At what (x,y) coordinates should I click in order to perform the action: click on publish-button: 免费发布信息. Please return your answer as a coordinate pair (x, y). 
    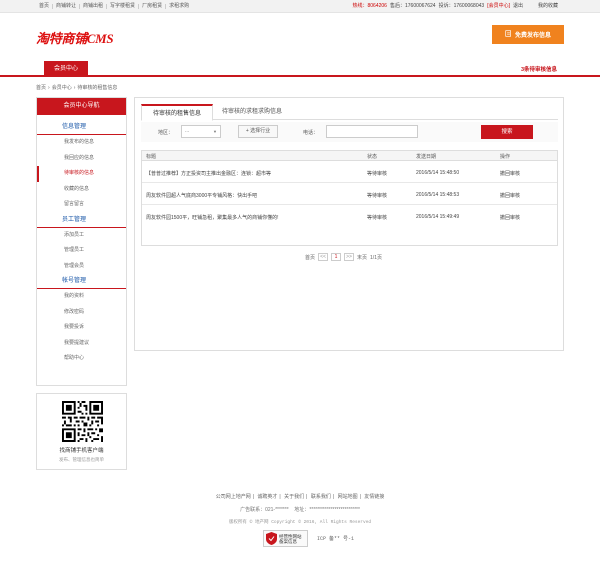
    Looking at the image, I should click on (528, 34).